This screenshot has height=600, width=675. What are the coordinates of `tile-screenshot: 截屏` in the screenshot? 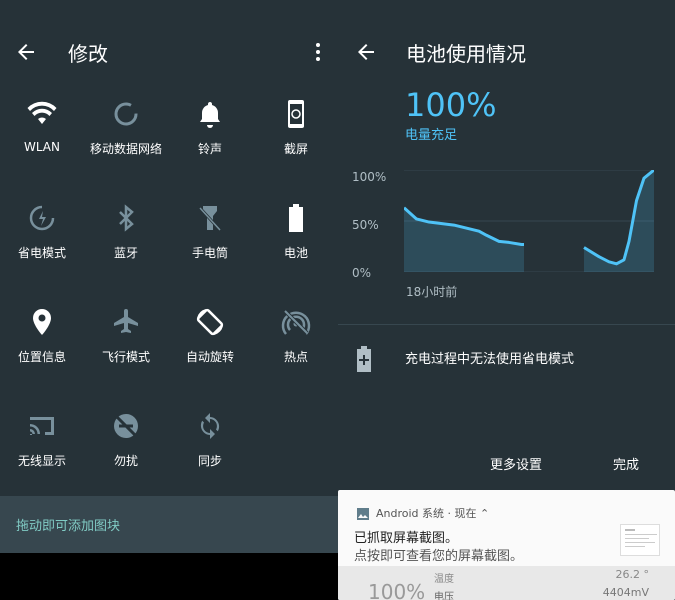 It's located at (296, 127).